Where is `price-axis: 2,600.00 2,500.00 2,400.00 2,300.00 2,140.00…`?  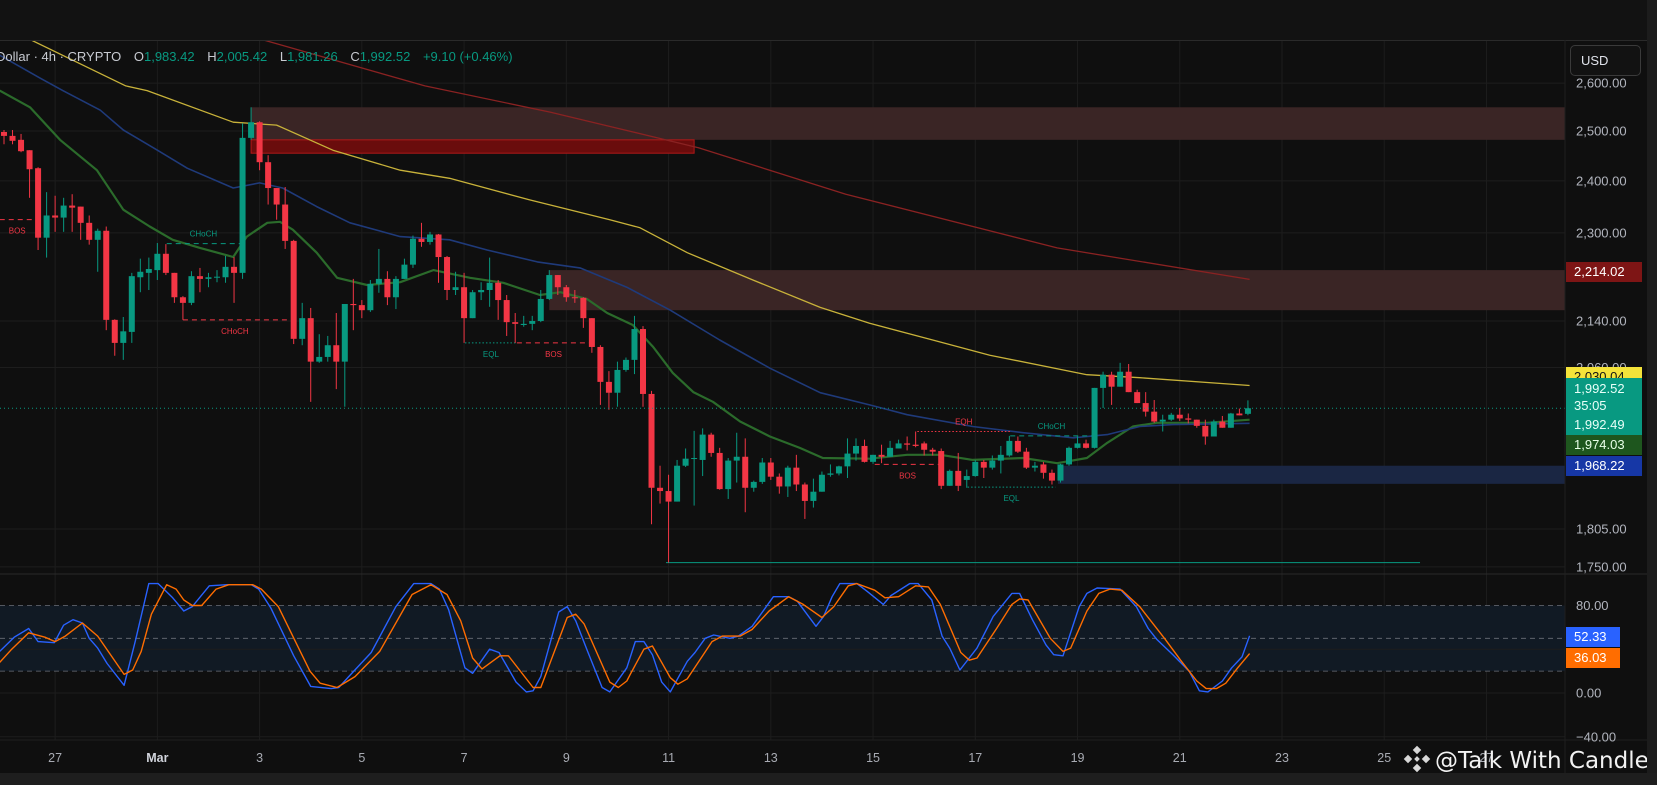 price-axis: 2,600.00 2,500.00 2,400.00 2,300.00 2,140.00… is located at coordinates (1601, 325).